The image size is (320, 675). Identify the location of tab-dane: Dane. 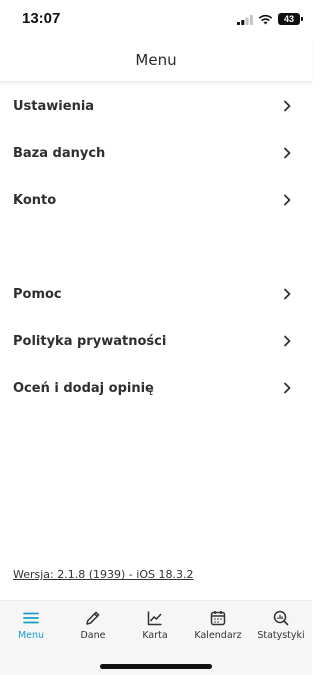
(93, 624).